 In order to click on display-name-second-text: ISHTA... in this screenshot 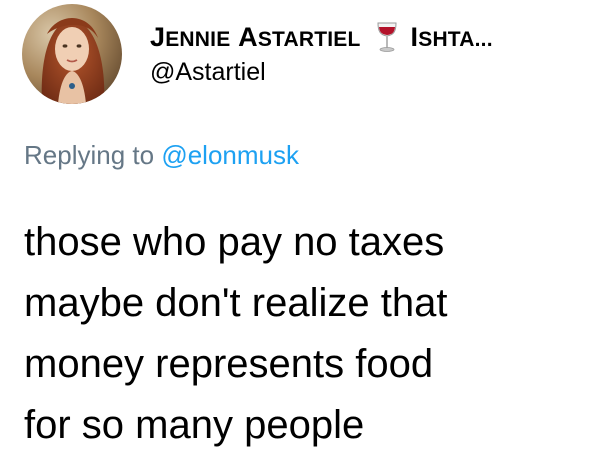, I will do `click(451, 36)`.